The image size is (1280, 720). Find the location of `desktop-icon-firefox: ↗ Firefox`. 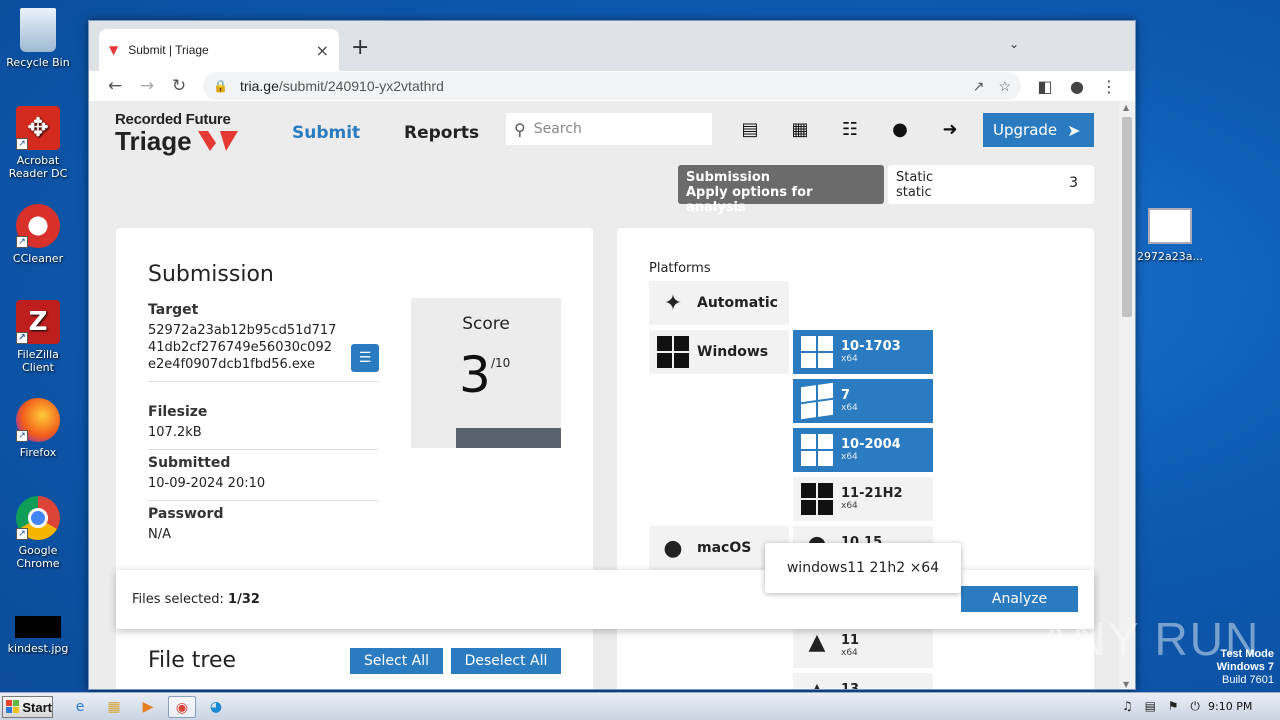

desktop-icon-firefox: ↗ Firefox is located at coordinates (38, 428).